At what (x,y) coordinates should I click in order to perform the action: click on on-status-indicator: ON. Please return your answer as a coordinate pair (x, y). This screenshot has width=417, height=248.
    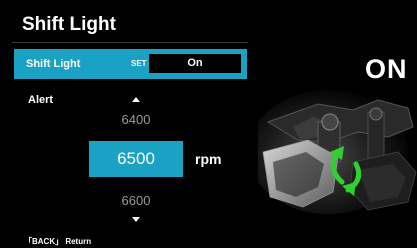
    Looking at the image, I should click on (386, 69).